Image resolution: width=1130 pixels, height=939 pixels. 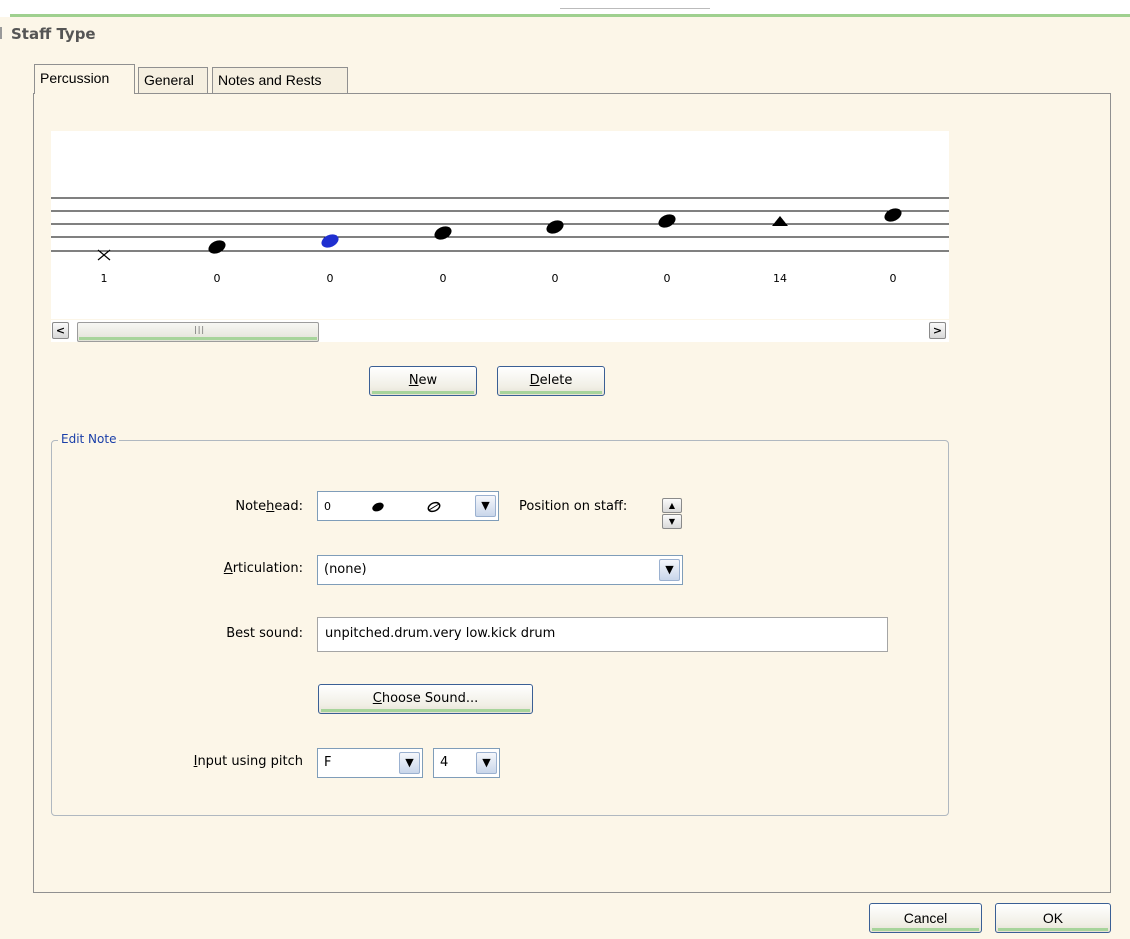 What do you see at coordinates (425, 710) in the screenshot?
I see `choose-sound-accent` at bounding box center [425, 710].